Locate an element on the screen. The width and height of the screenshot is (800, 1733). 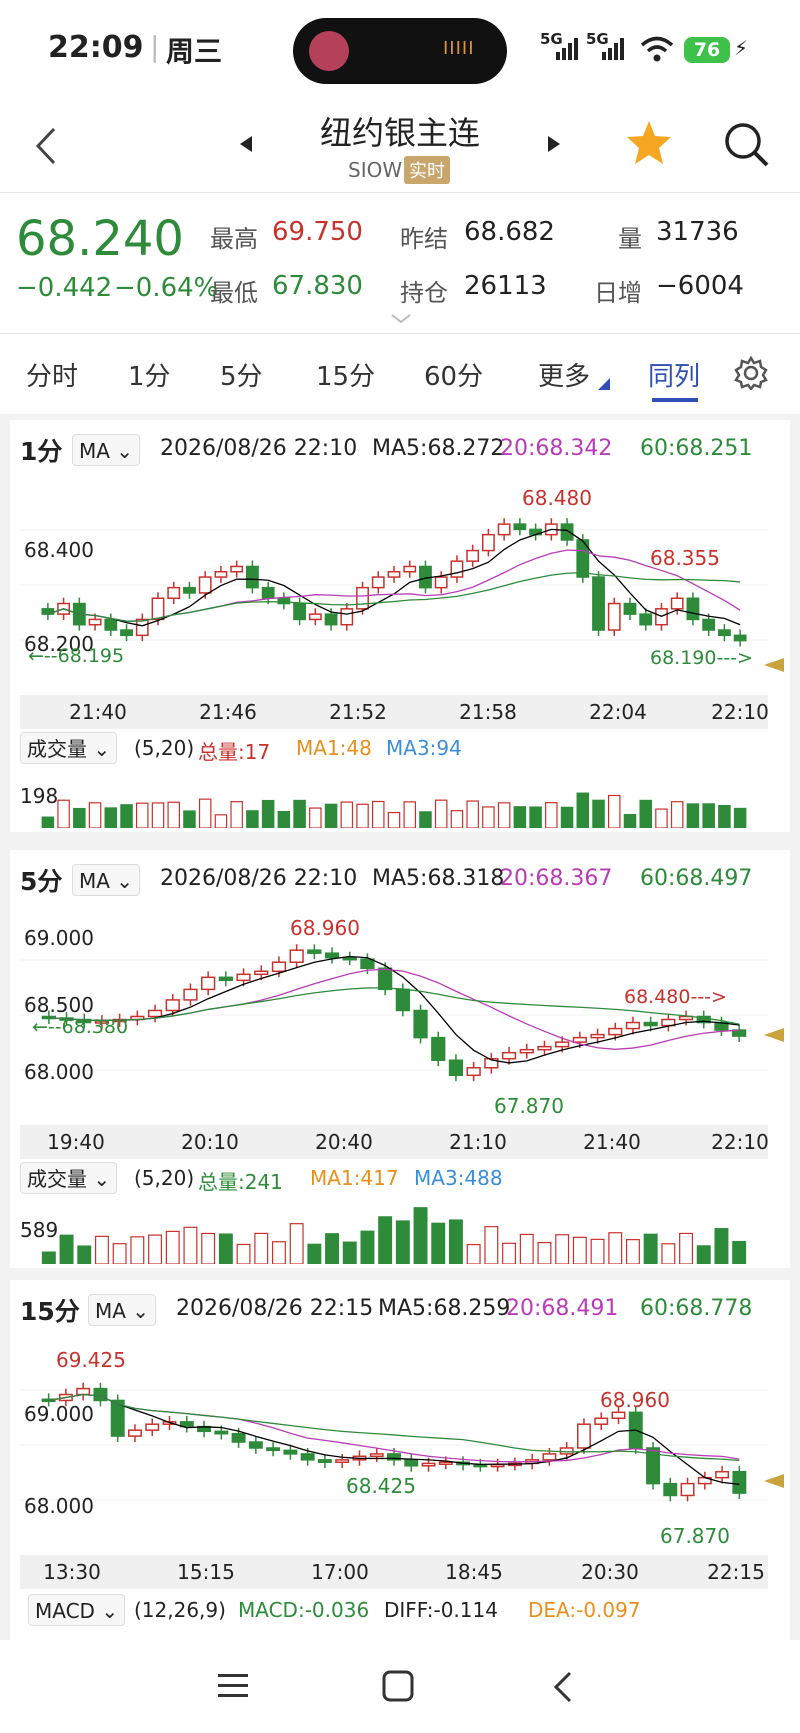
home-icon is located at coordinates (398, 1686).